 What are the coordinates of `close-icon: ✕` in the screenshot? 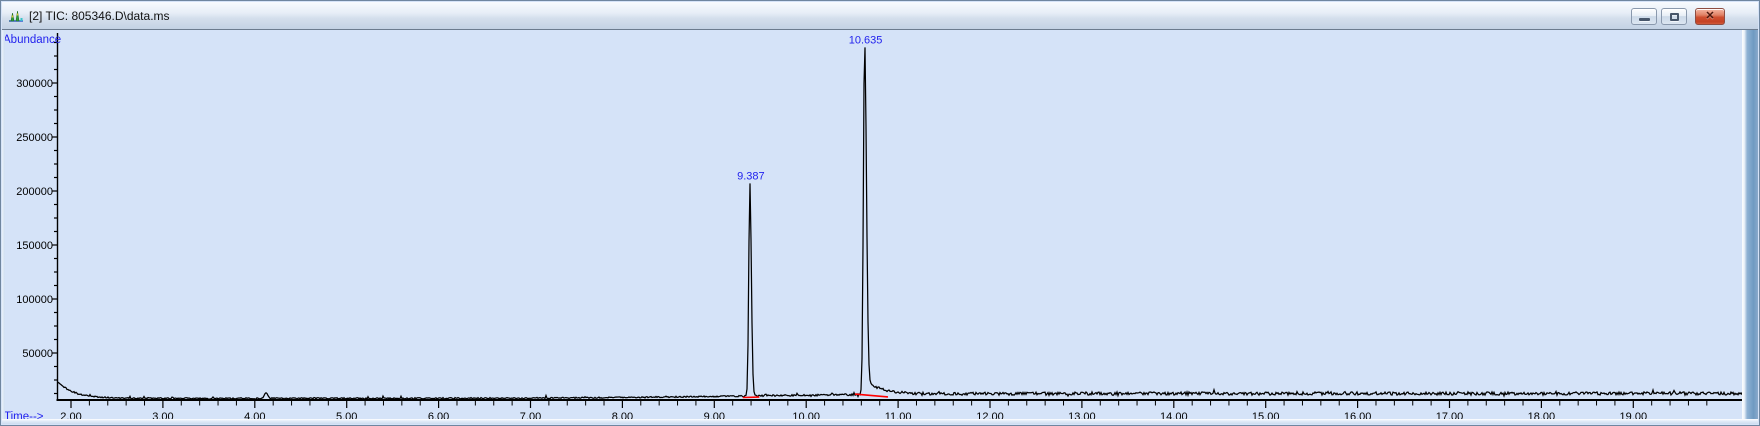 It's located at (1710, 16).